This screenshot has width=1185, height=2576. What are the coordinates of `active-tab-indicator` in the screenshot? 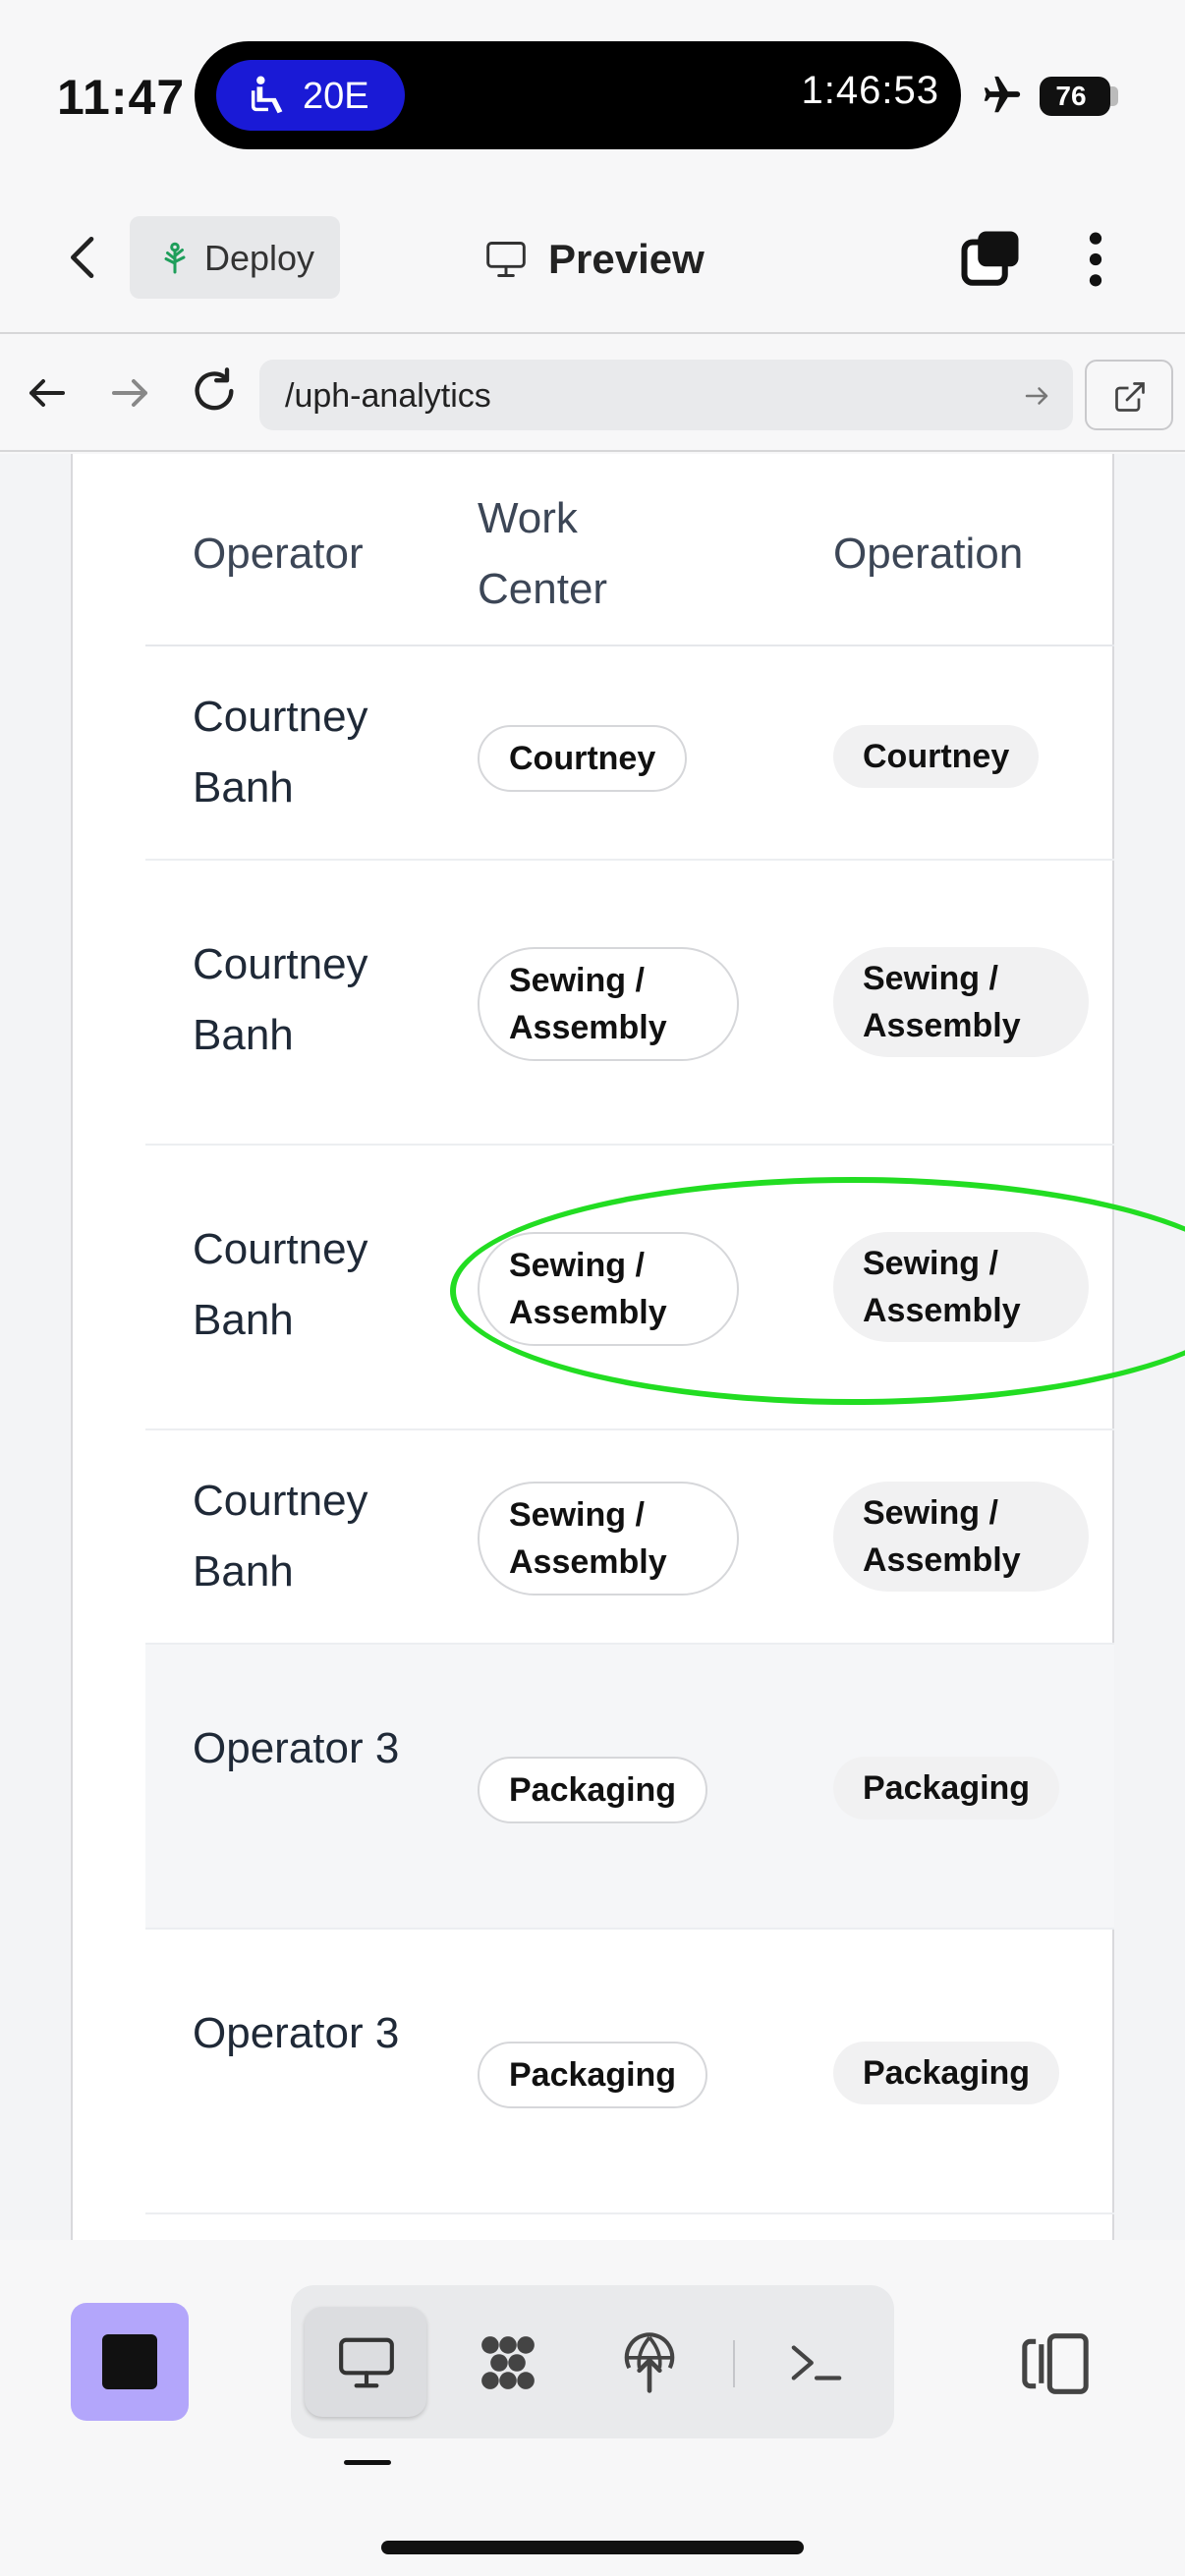 It's located at (368, 2462).